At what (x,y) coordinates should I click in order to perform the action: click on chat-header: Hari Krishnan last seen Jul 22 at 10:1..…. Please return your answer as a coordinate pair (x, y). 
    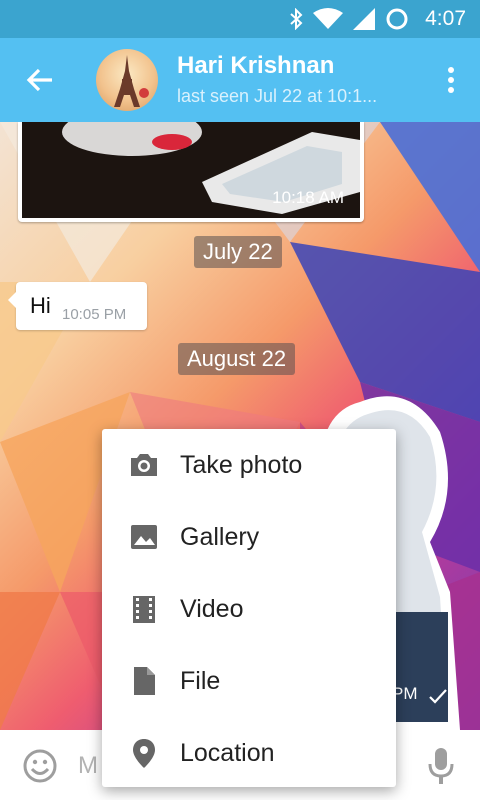
    Looking at the image, I should click on (240, 80).